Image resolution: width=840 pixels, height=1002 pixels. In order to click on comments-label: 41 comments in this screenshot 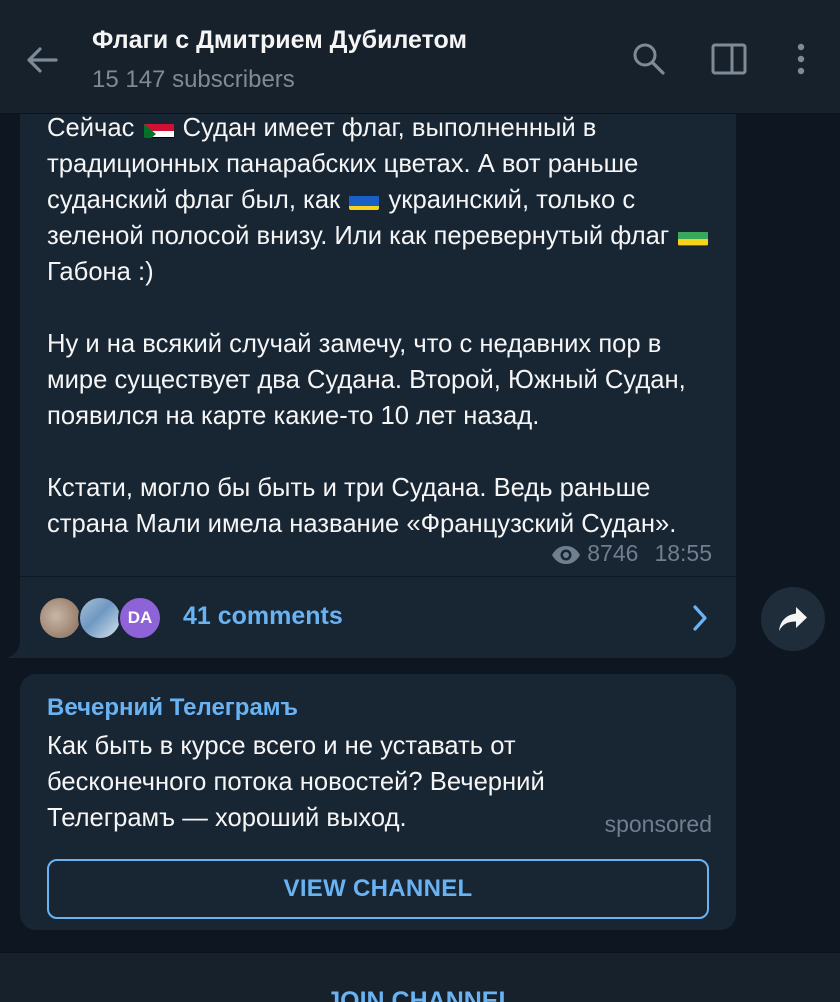, I will do `click(263, 616)`.